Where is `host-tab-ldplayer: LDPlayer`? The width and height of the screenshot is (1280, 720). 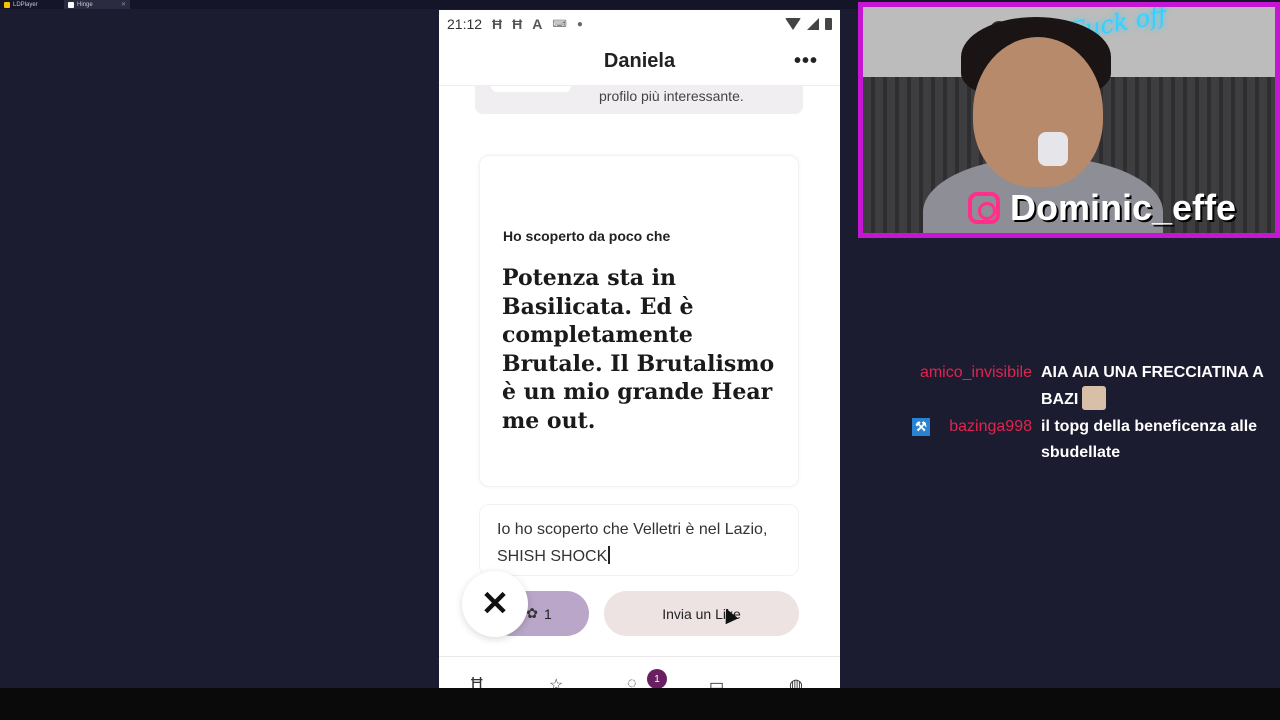
host-tab-ldplayer: LDPlayer is located at coordinates (31, 4).